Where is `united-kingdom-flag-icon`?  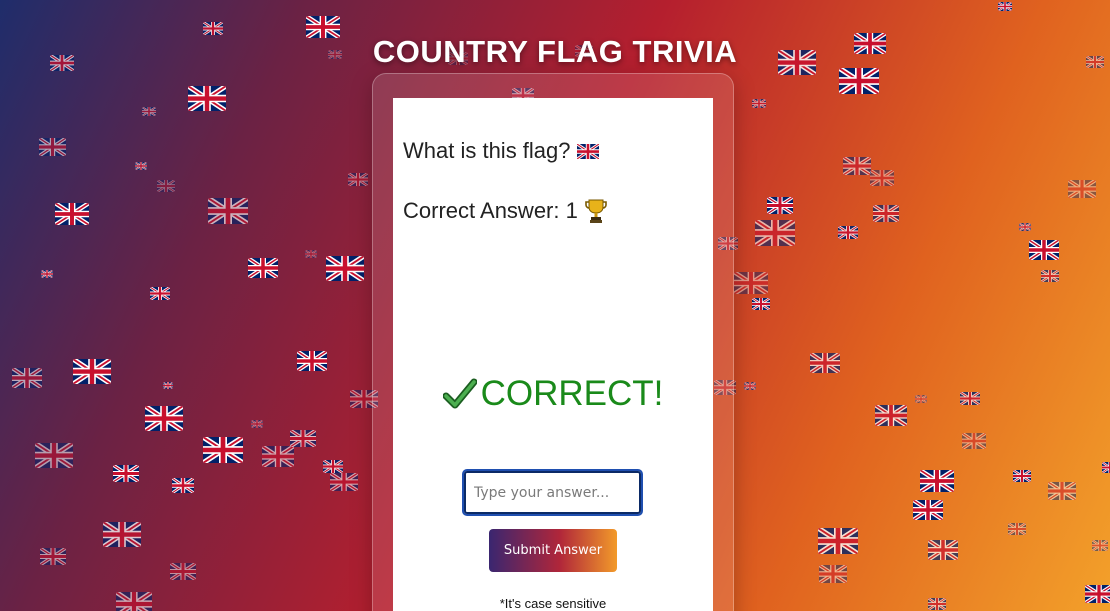 united-kingdom-flag-icon is located at coordinates (587, 151).